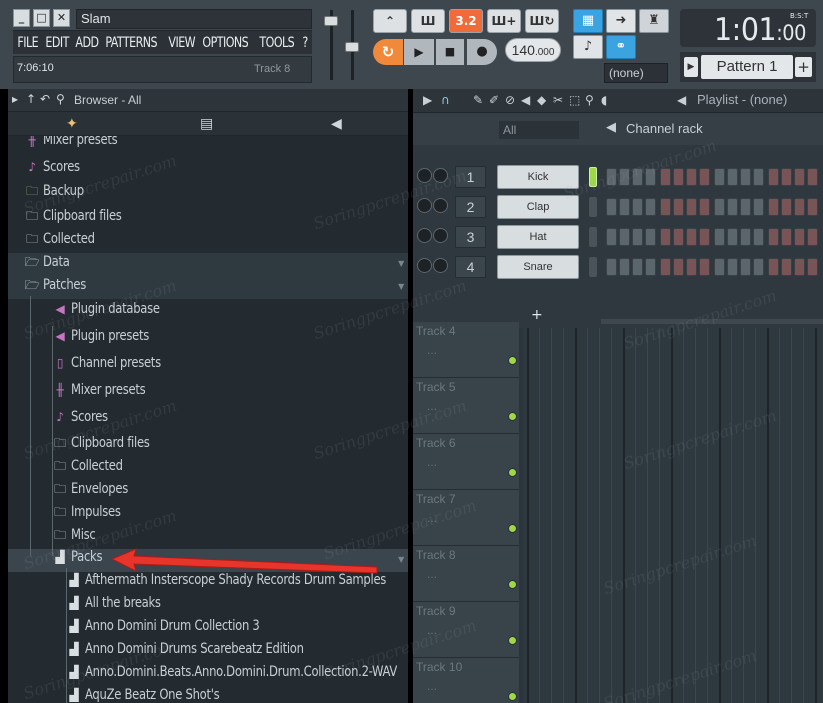 The width and height of the screenshot is (823, 703). I want to click on browser-item-collected: 🗀 Collected, so click(208, 241).